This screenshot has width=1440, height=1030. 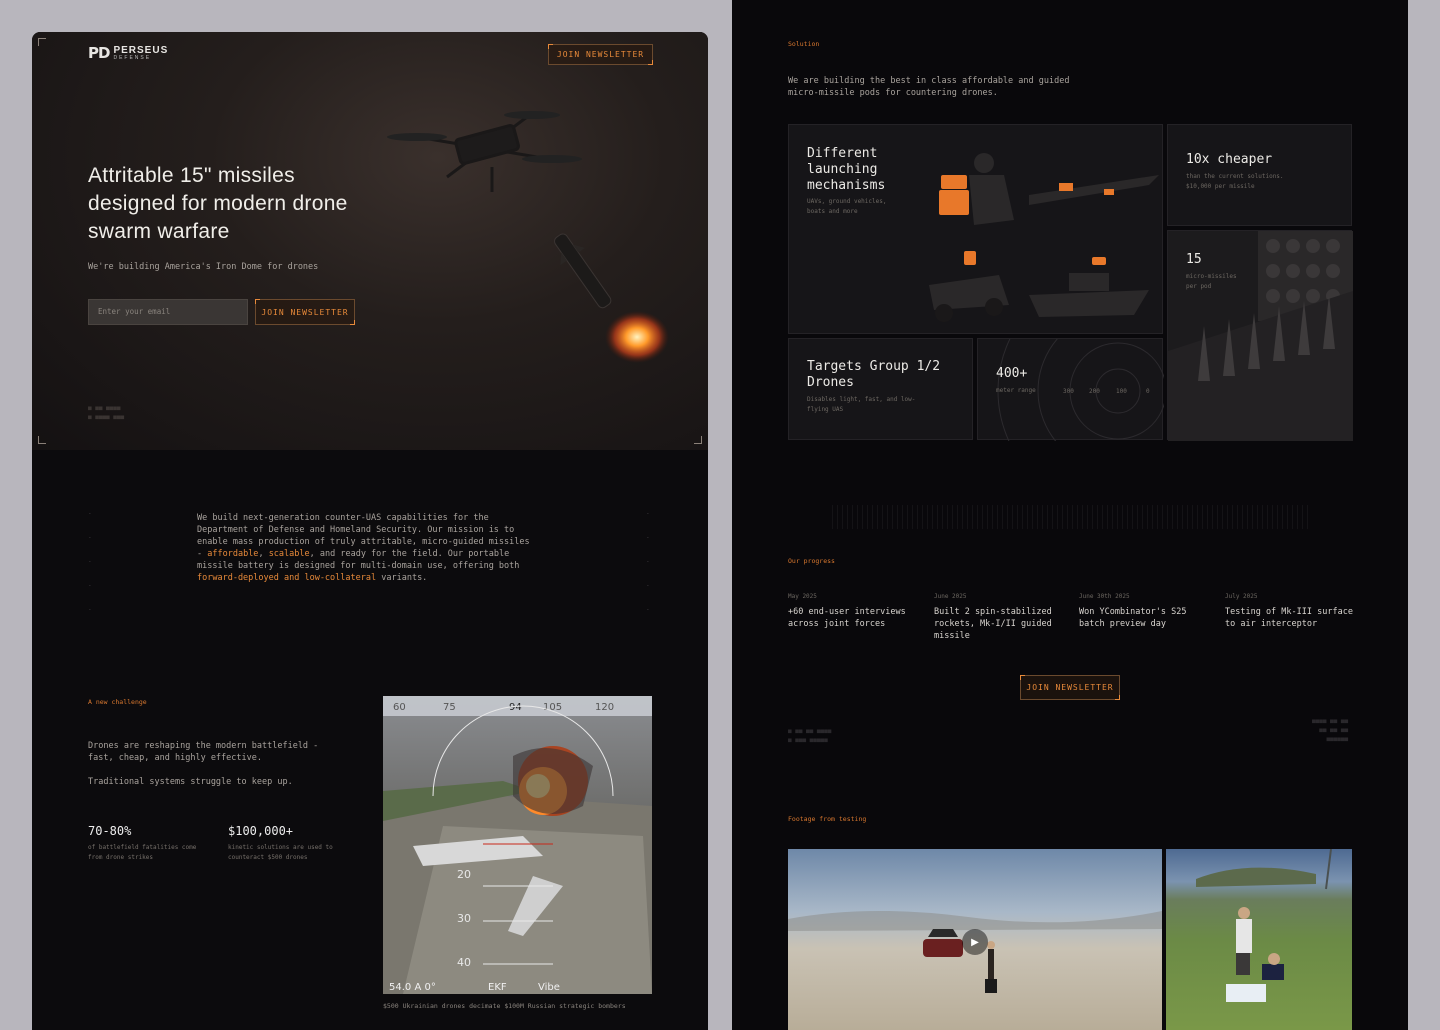 What do you see at coordinates (861, 404) in the screenshot?
I see `card-subtitle: Disables light, fast, and low-flying UAS` at bounding box center [861, 404].